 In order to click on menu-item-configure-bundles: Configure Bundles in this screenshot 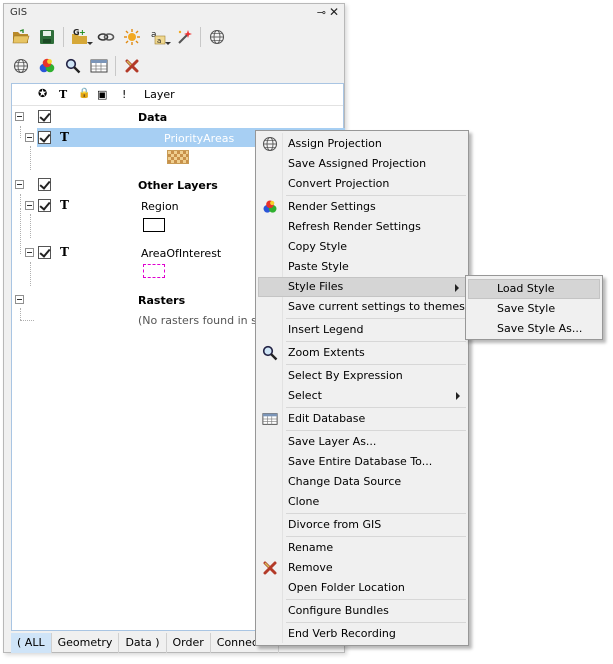, I will do `click(362, 611)`.